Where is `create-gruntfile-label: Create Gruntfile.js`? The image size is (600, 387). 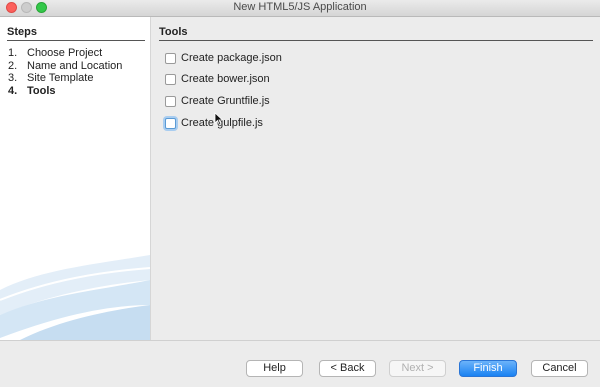
create-gruntfile-label: Create Gruntfile.js is located at coordinates (225, 101).